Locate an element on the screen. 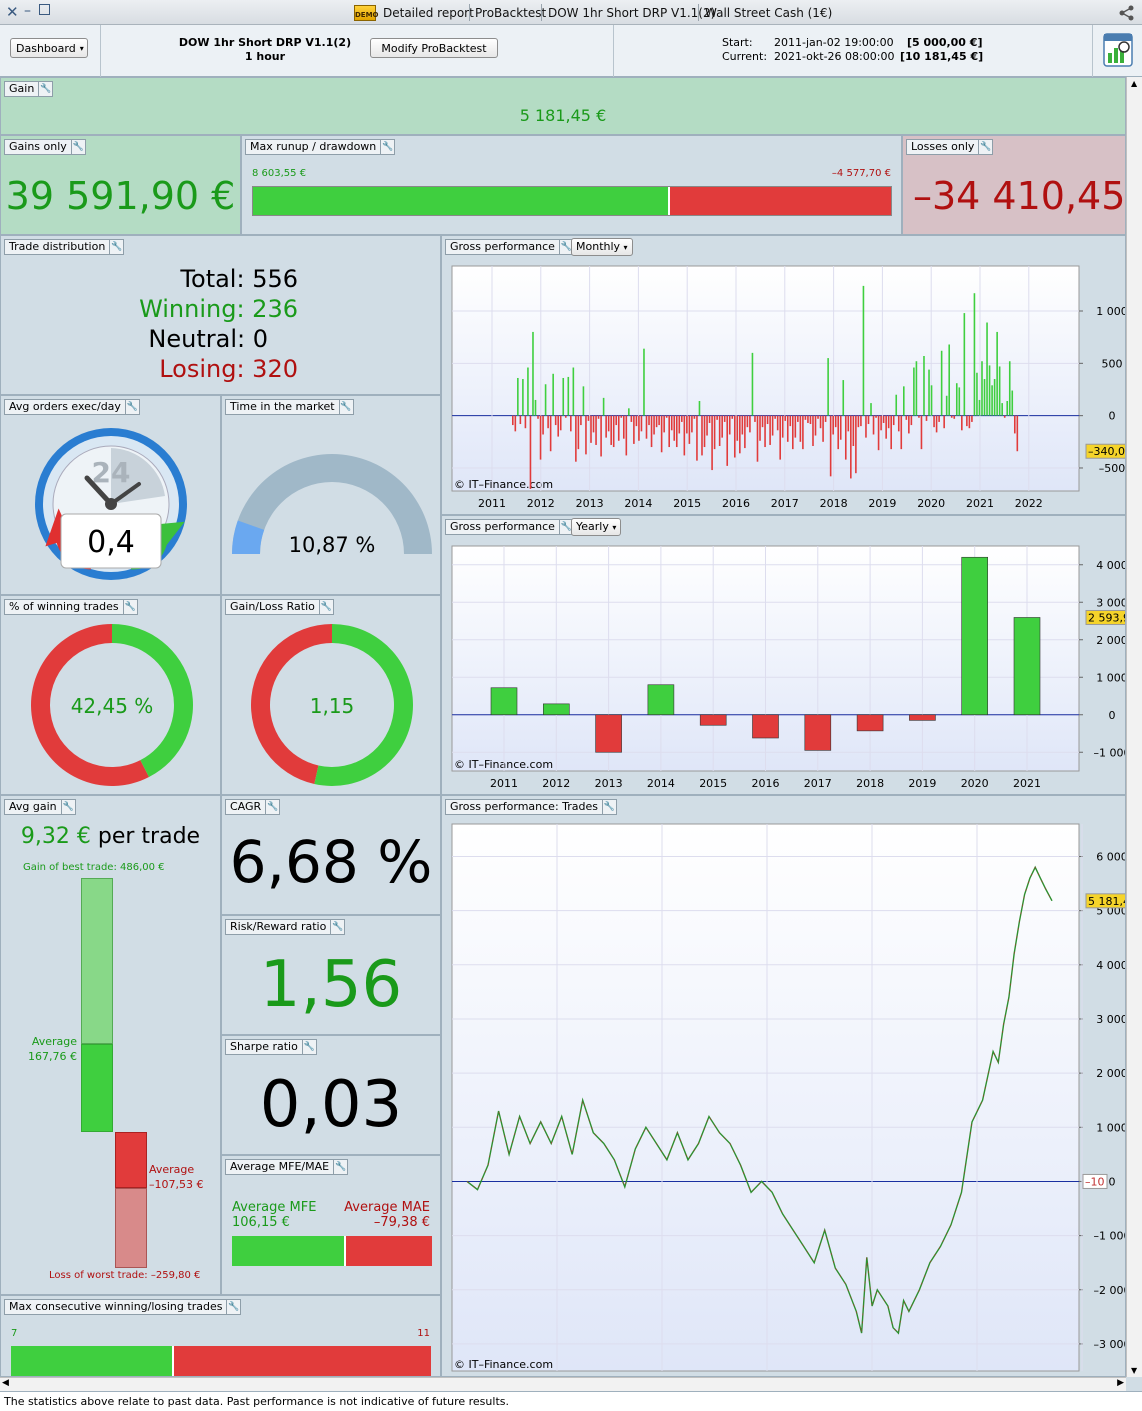 The width and height of the screenshot is (1142, 1411). avg-orders-value: 0,4 is located at coordinates (111, 542).